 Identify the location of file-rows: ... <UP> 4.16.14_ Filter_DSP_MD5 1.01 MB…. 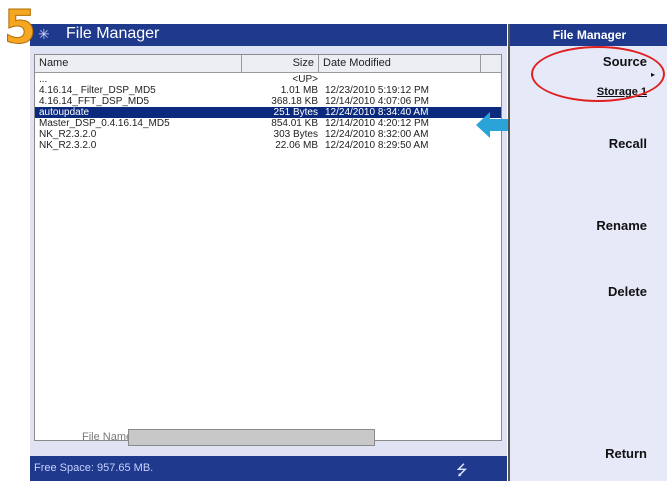
(268, 112).